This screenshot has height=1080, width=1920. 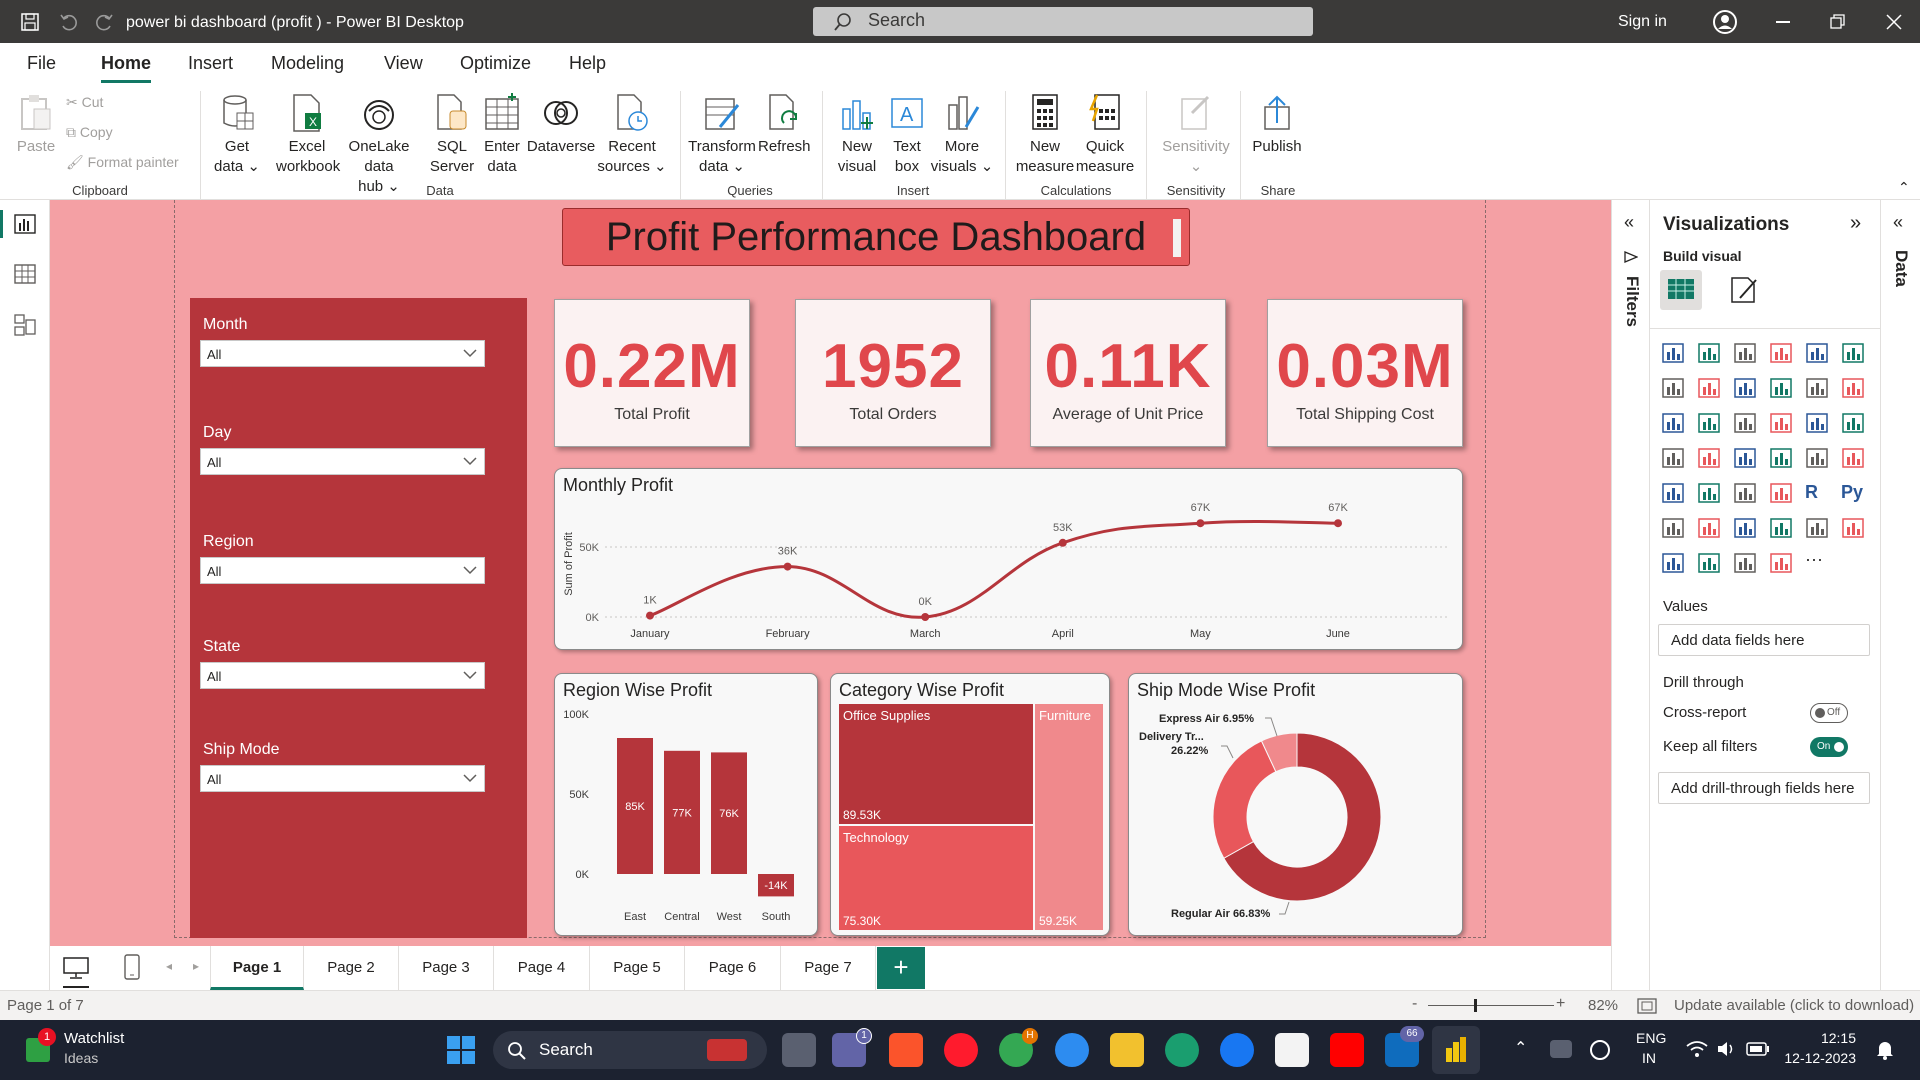 I want to click on cut-button: ✂ Cut, so click(x=84, y=102).